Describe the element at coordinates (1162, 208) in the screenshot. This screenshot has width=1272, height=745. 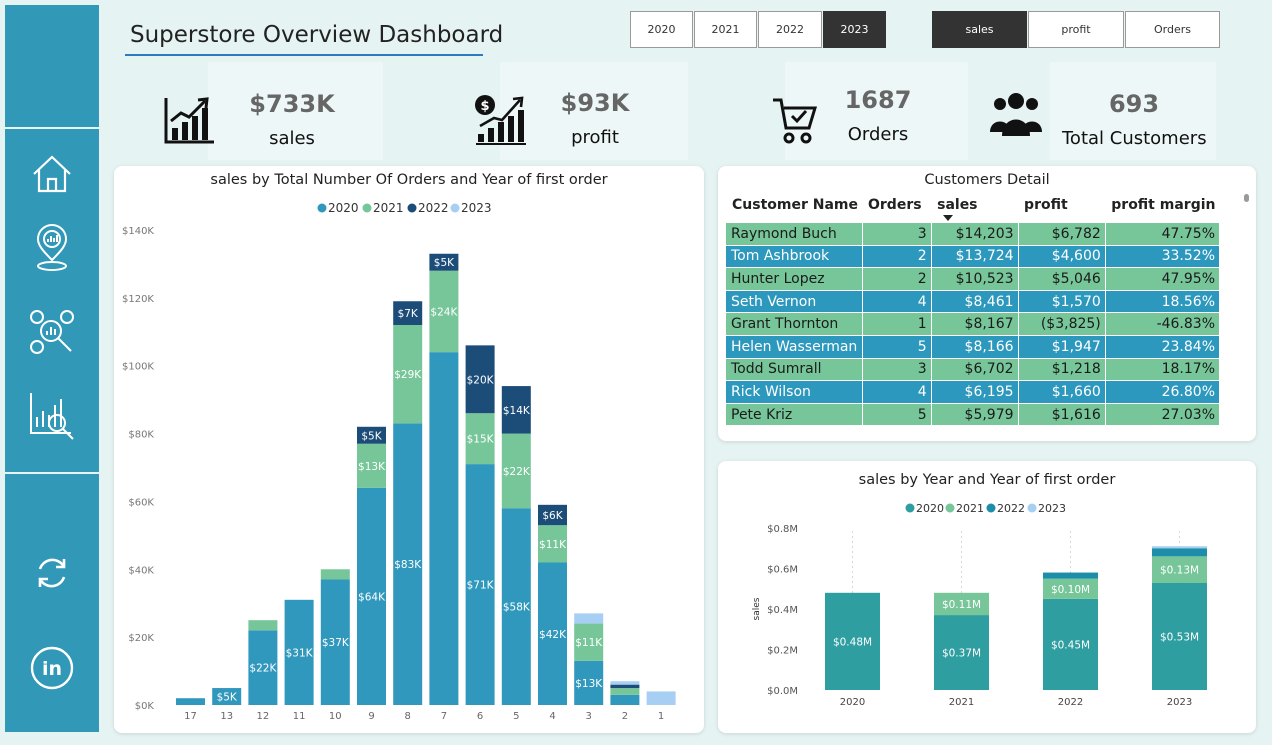
I see `col-profit-margin: profit margin` at that location.